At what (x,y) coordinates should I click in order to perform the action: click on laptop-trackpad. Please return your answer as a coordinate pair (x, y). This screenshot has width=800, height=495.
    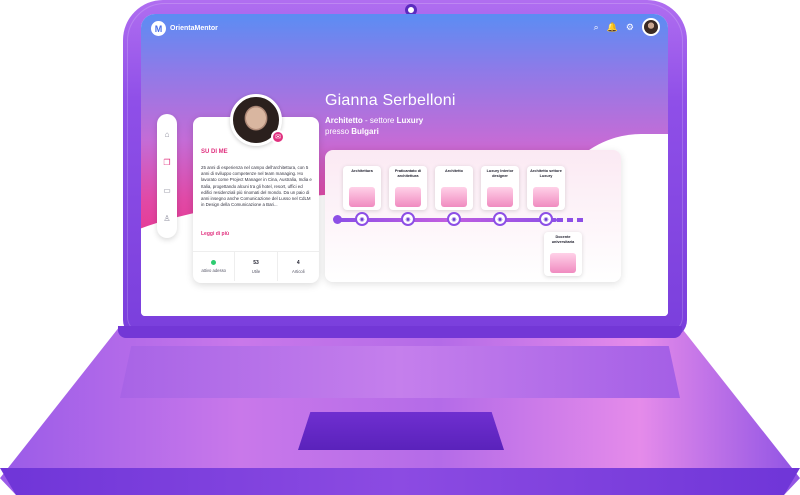
    Looking at the image, I should click on (401, 431).